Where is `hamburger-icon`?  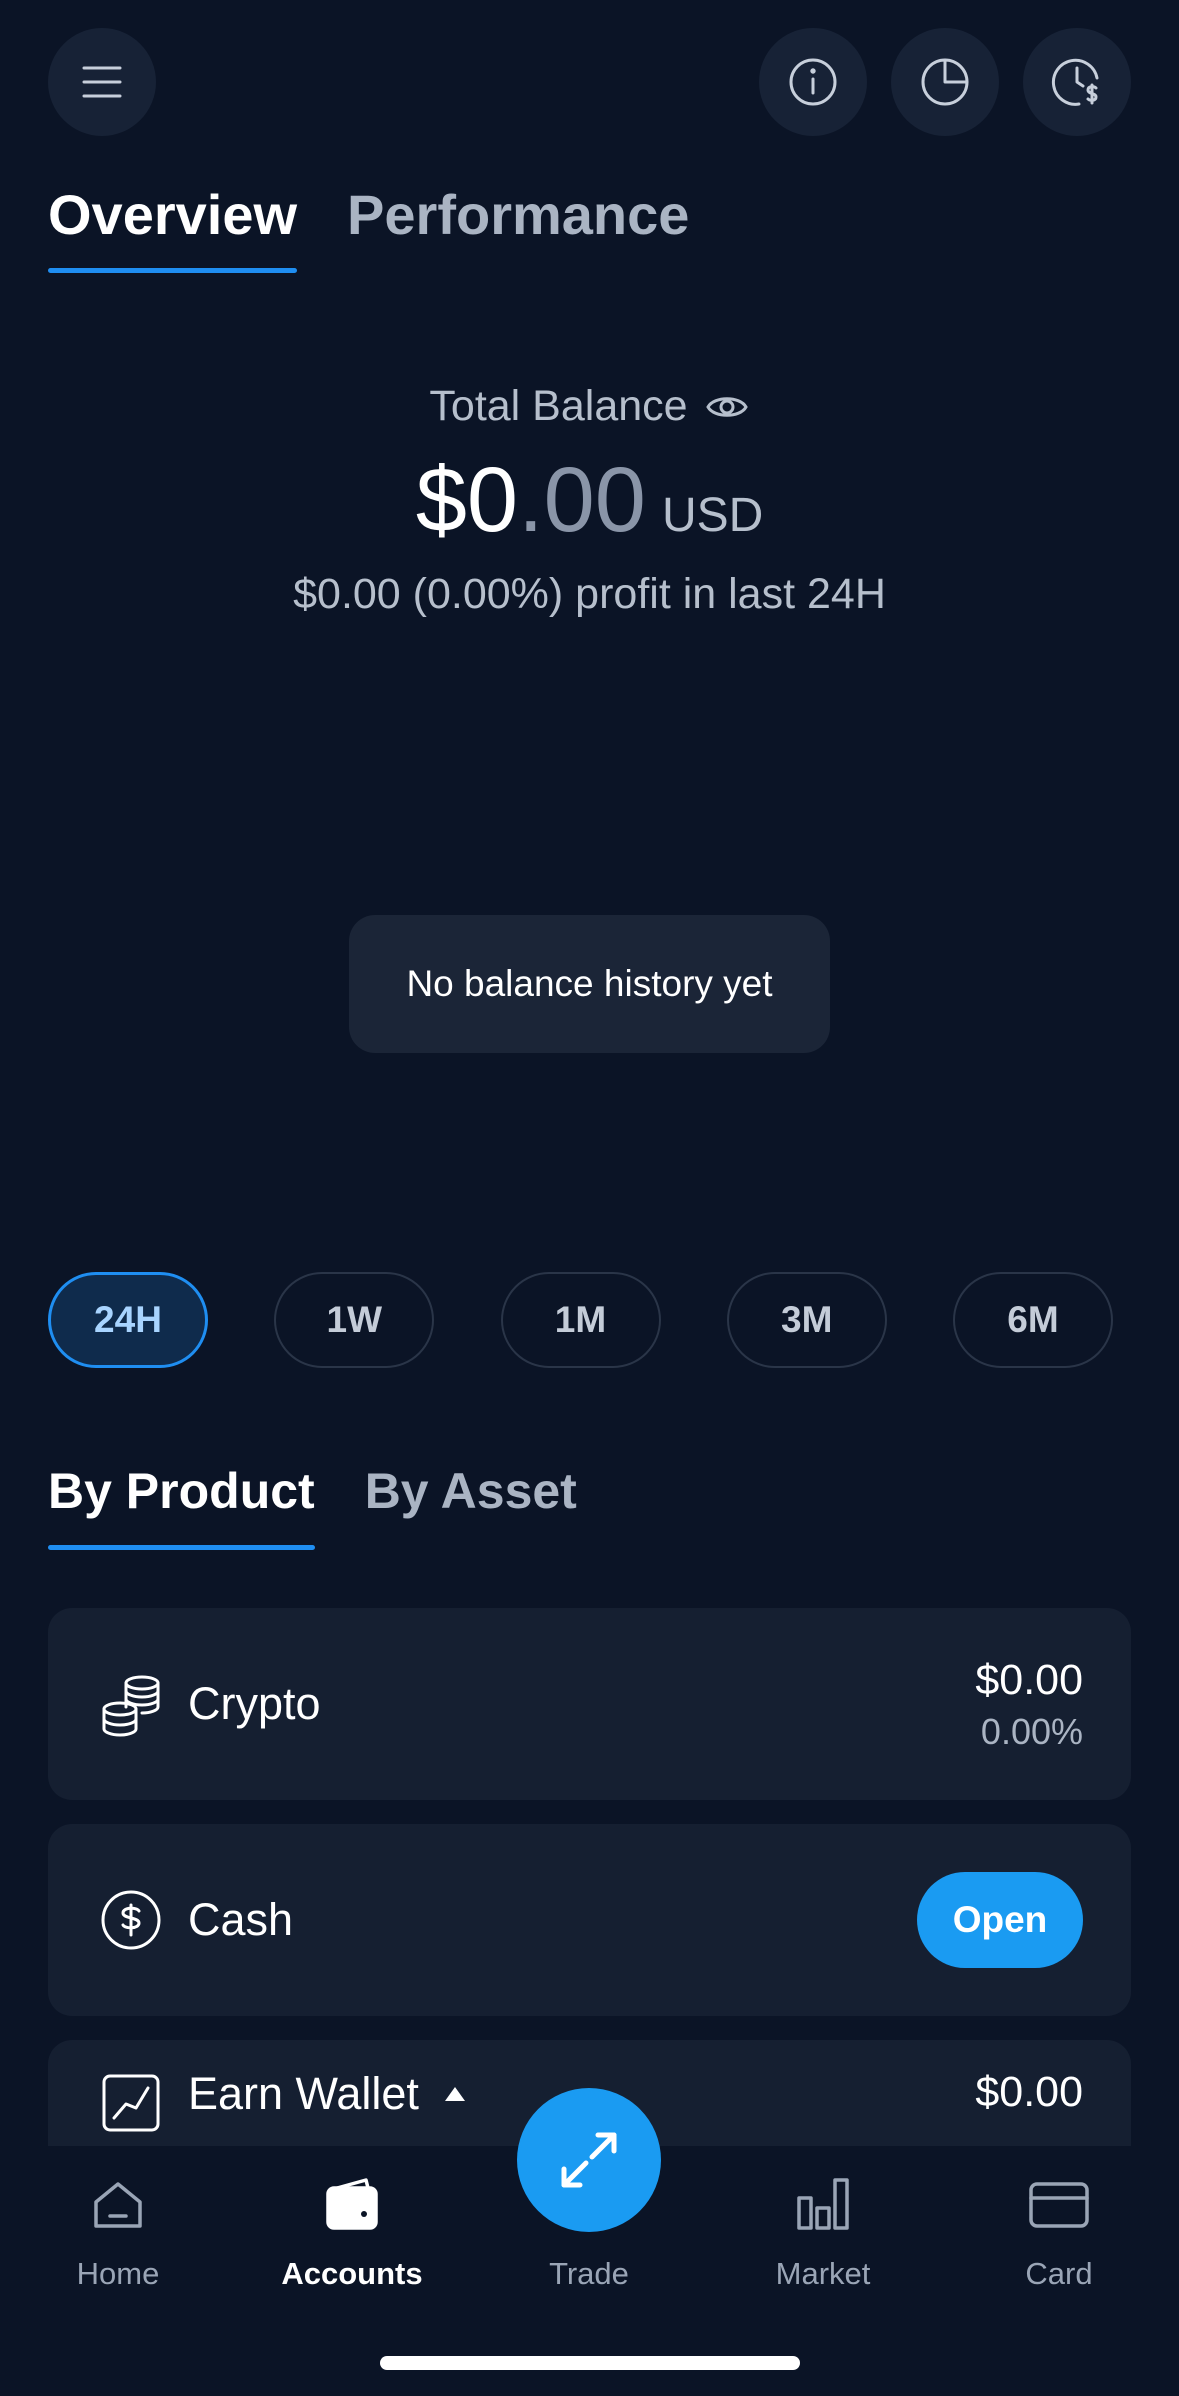
hamburger-icon is located at coordinates (102, 82).